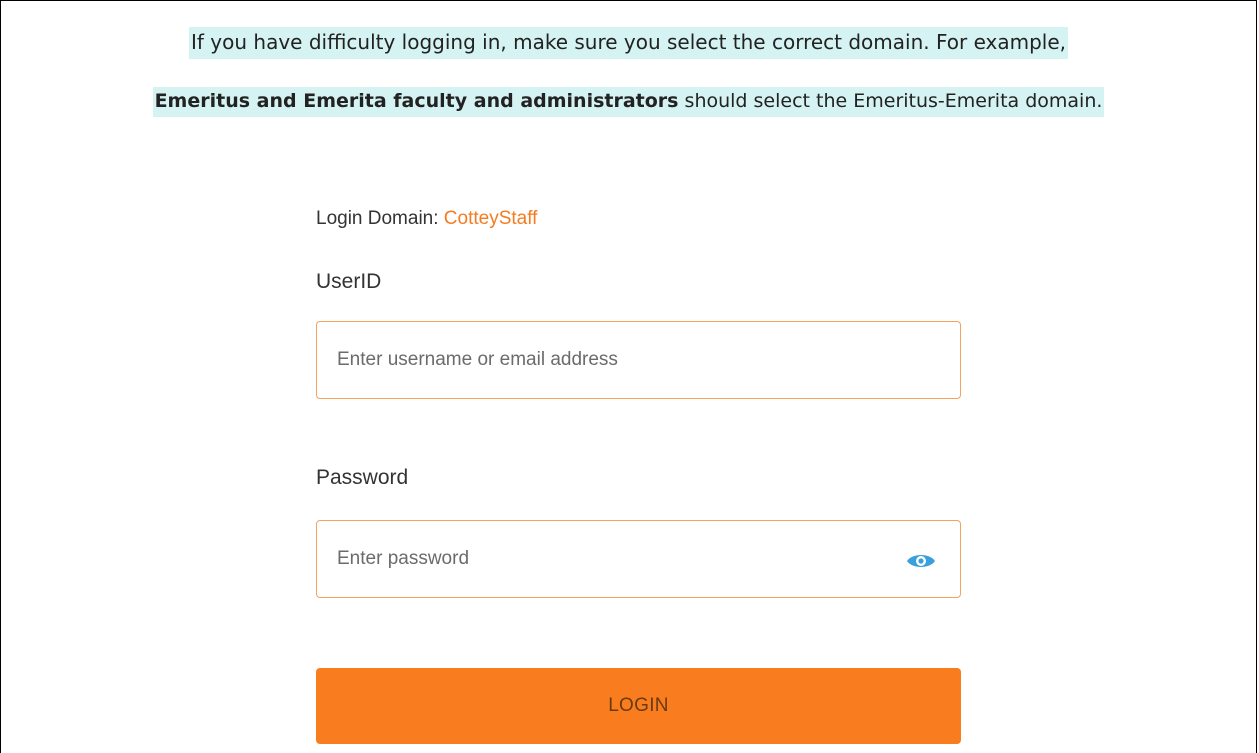 The height and width of the screenshot is (753, 1259). I want to click on login-button: LOGIN, so click(638, 706).